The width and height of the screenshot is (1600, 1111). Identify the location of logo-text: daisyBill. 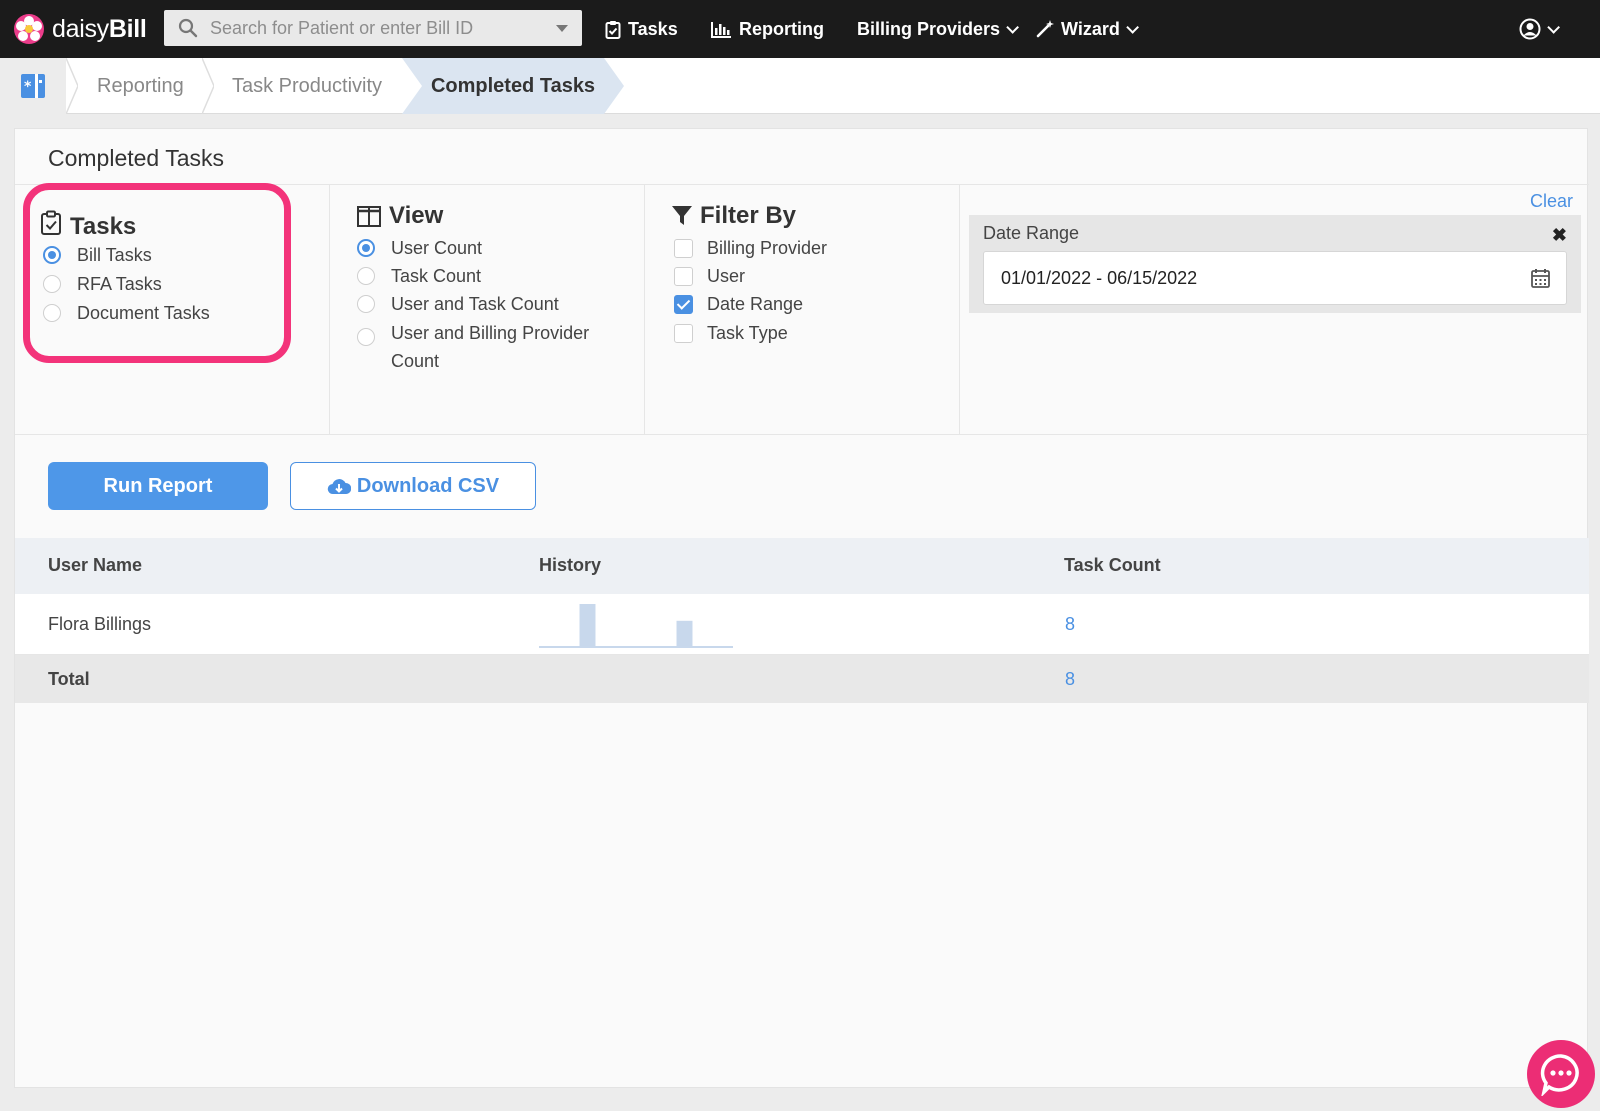
(99, 28).